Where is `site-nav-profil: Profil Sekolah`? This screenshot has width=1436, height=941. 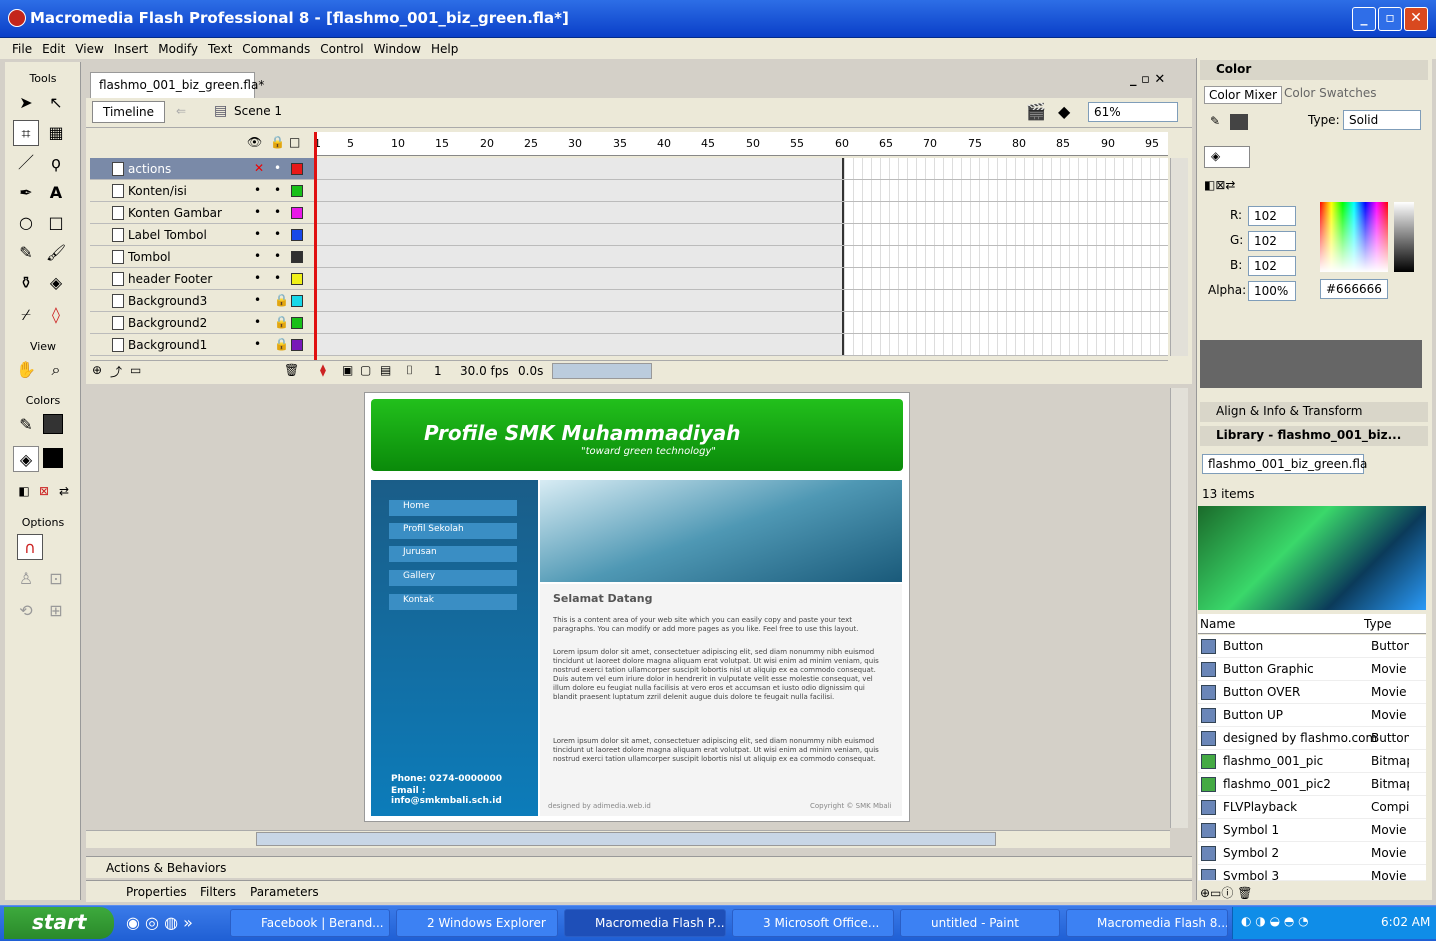
site-nav-profil: Profil Sekolah is located at coordinates (453, 531).